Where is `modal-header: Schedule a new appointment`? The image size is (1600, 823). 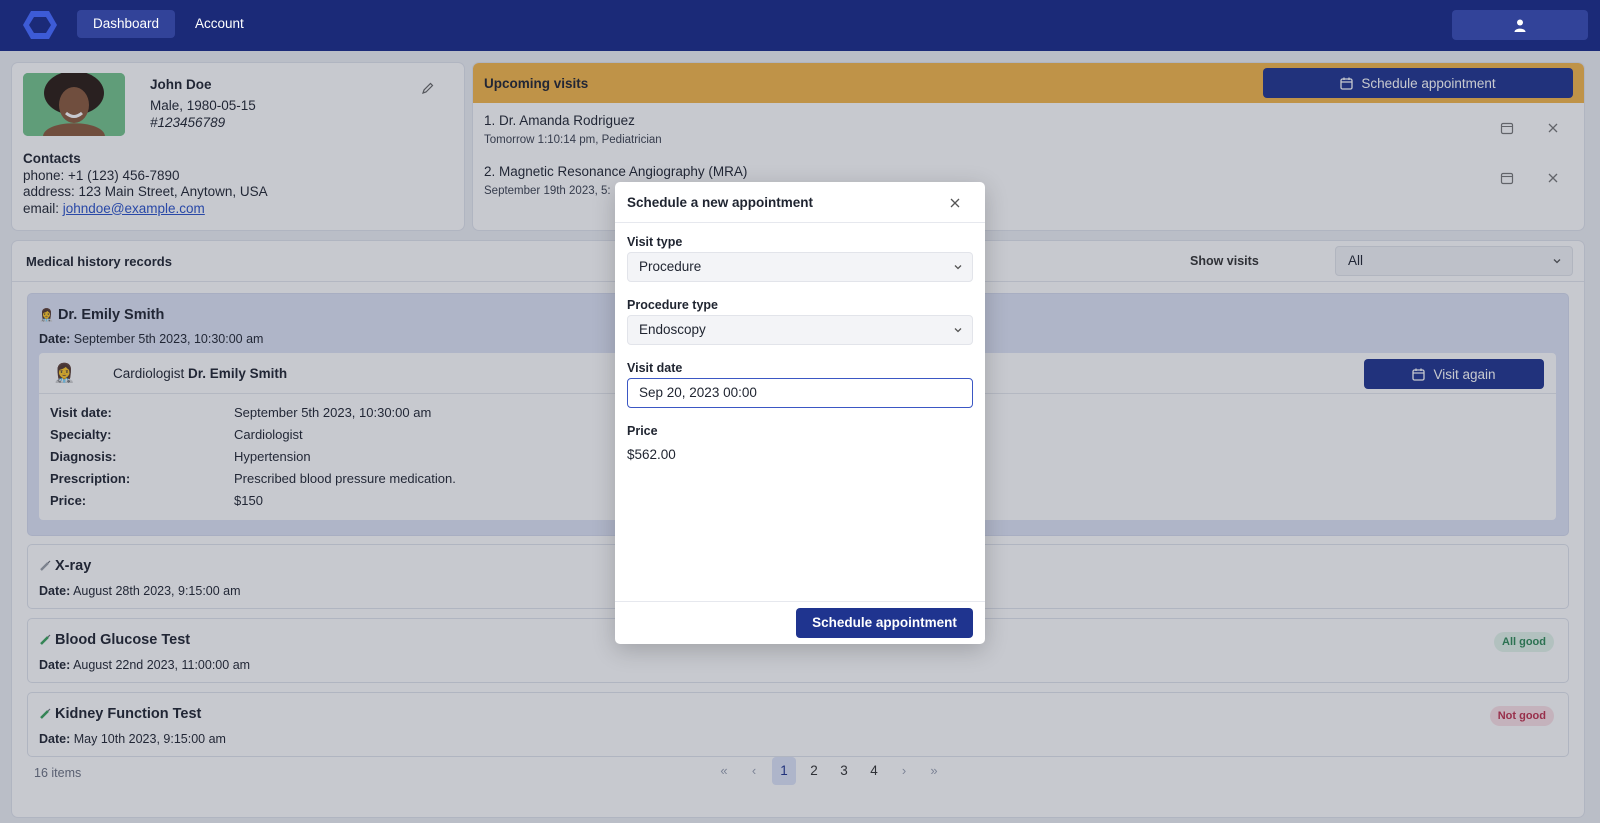 modal-header: Schedule a new appointment is located at coordinates (800, 202).